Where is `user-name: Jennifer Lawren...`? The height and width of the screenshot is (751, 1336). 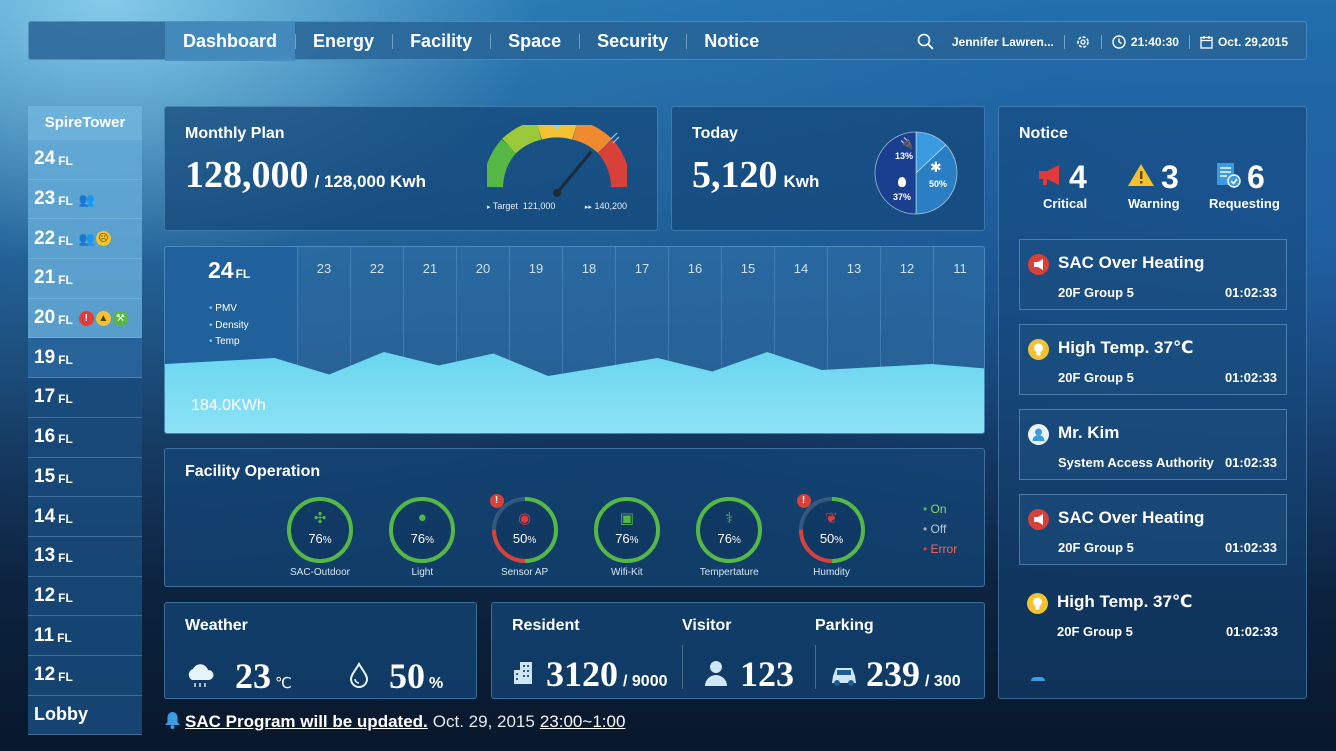
user-name: Jennifer Lawren... is located at coordinates (1003, 42).